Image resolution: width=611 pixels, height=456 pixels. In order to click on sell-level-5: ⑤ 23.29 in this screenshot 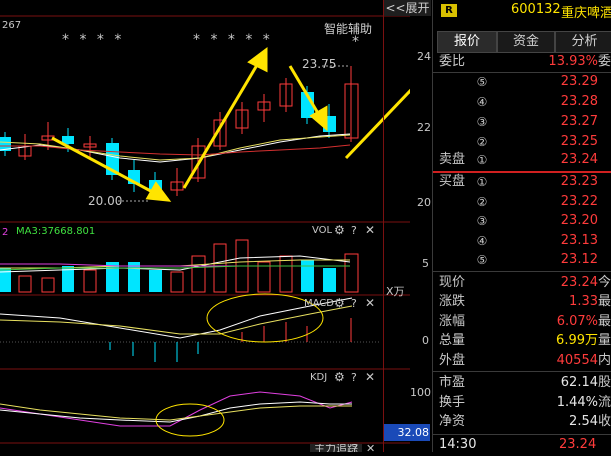, I will do `click(522, 82)`.